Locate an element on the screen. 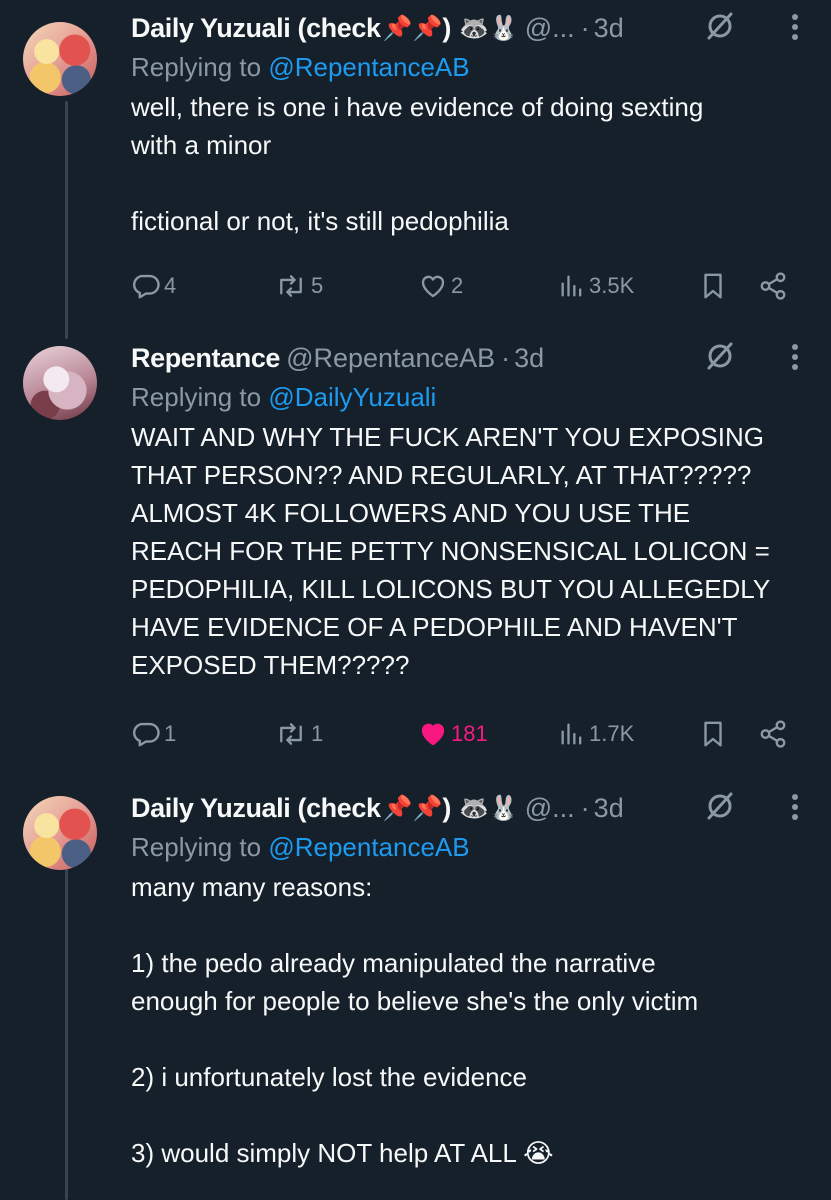 The width and height of the screenshot is (831, 1200). views-button: 1.7K is located at coordinates (596, 734).